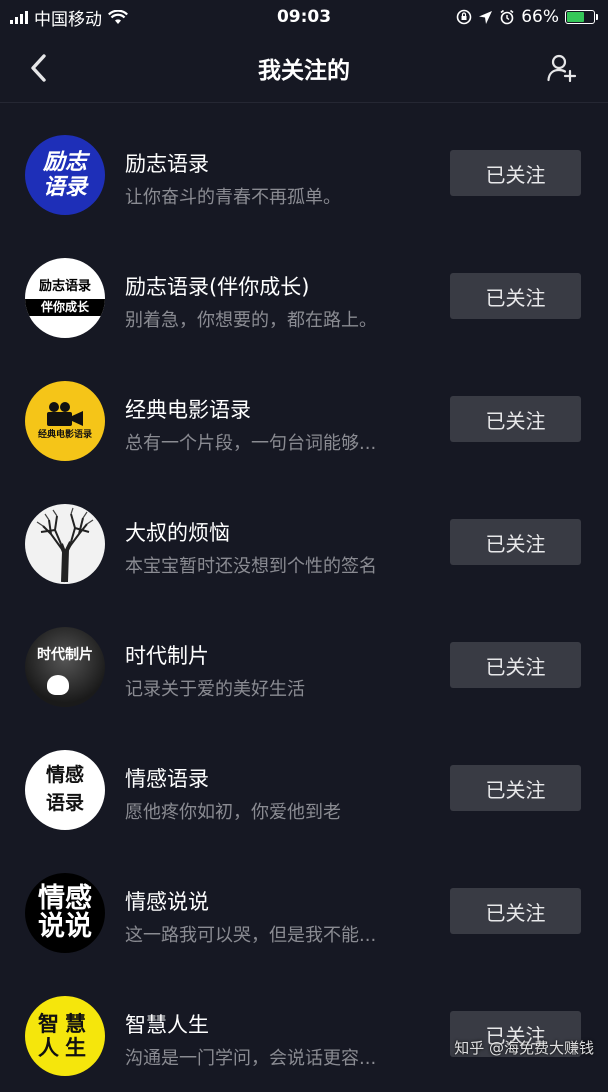  Describe the element at coordinates (215, 689) in the screenshot. I see `account-description: 记录关于爱的美好生活` at that location.